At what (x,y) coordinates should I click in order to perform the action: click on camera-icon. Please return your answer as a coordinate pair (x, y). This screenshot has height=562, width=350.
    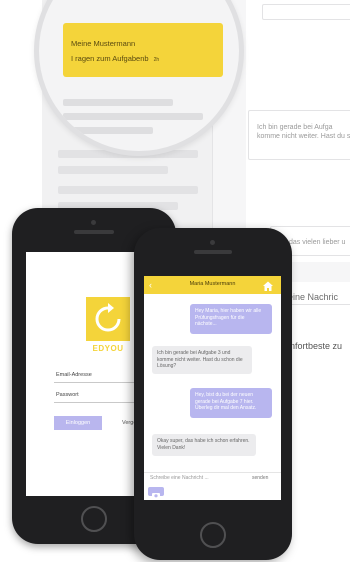
    Looking at the image, I should click on (156, 493).